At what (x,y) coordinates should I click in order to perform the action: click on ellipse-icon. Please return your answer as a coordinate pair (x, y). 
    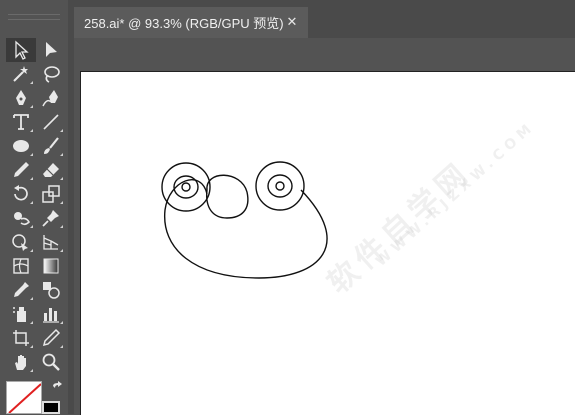
    Looking at the image, I should click on (21, 146).